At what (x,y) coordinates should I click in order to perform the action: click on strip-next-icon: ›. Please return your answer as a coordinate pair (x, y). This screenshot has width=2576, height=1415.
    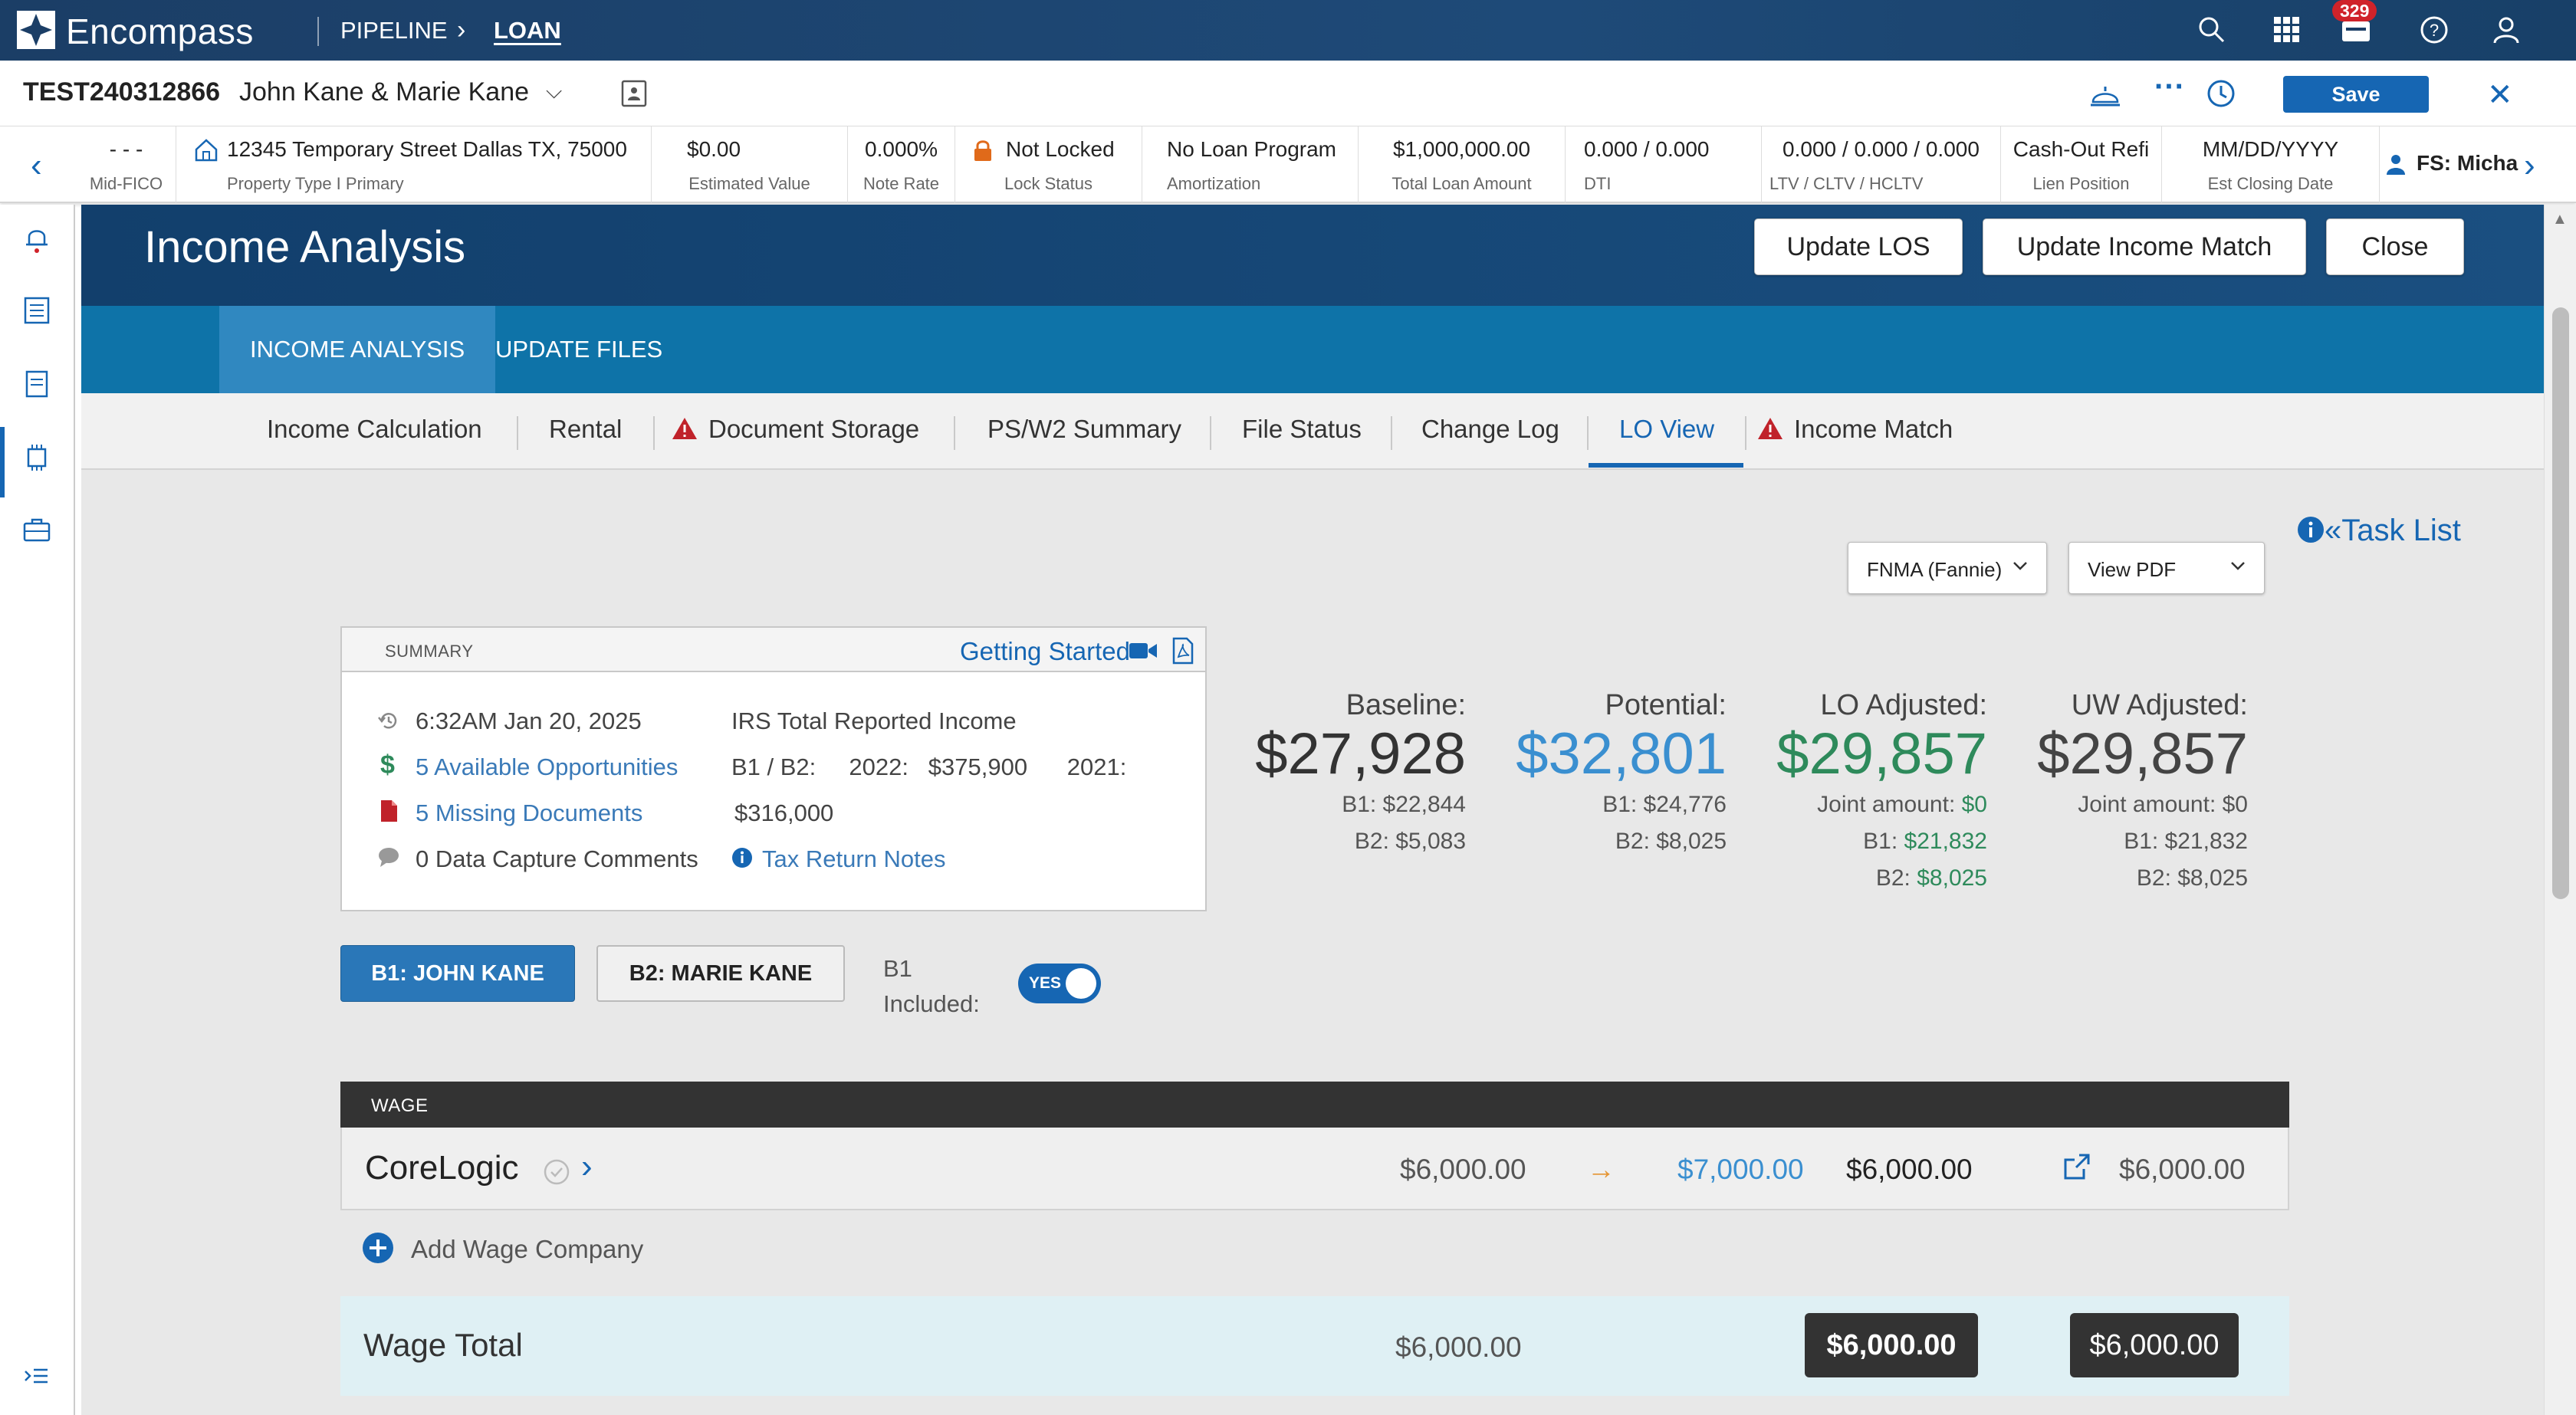
    Looking at the image, I should click on (2529, 165).